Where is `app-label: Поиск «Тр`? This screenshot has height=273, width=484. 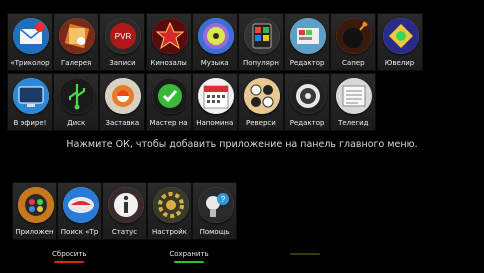 app-label: Поиск «Тр is located at coordinates (79, 232).